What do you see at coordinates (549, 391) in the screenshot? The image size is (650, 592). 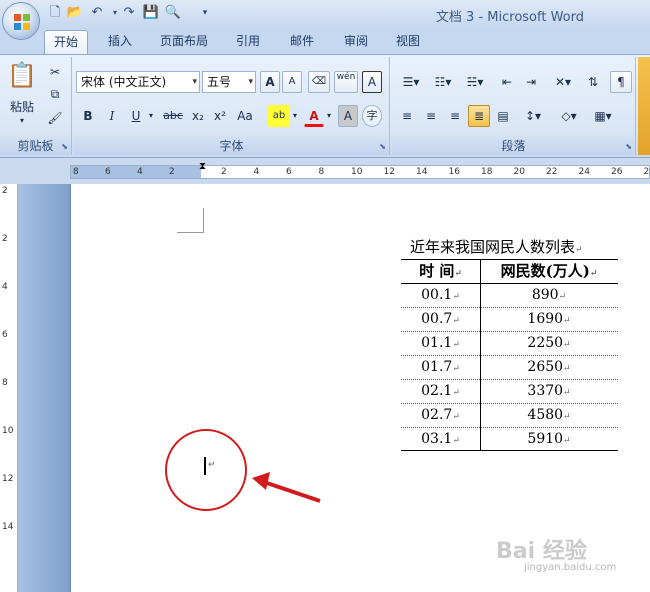 I see `table-cell: 3370↵` at bounding box center [549, 391].